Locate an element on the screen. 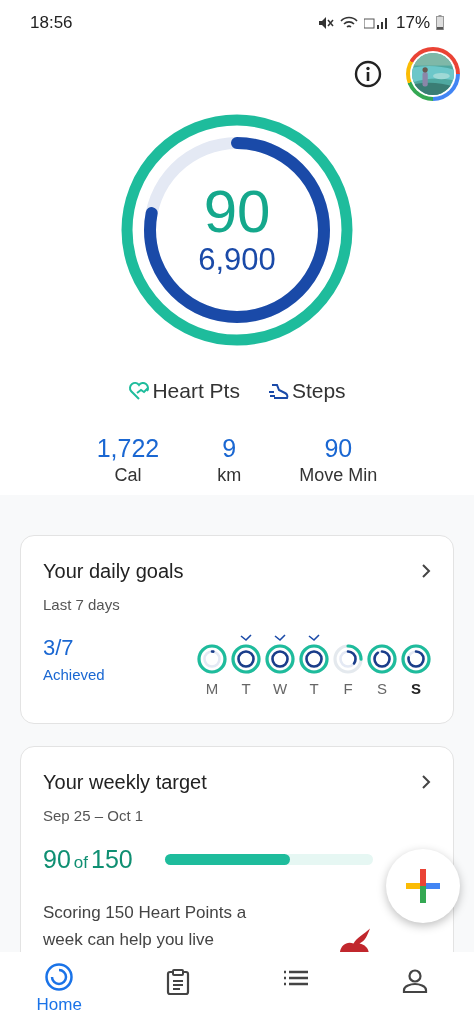 The width and height of the screenshot is (474, 1027). wifi-icon is located at coordinates (348, 22).